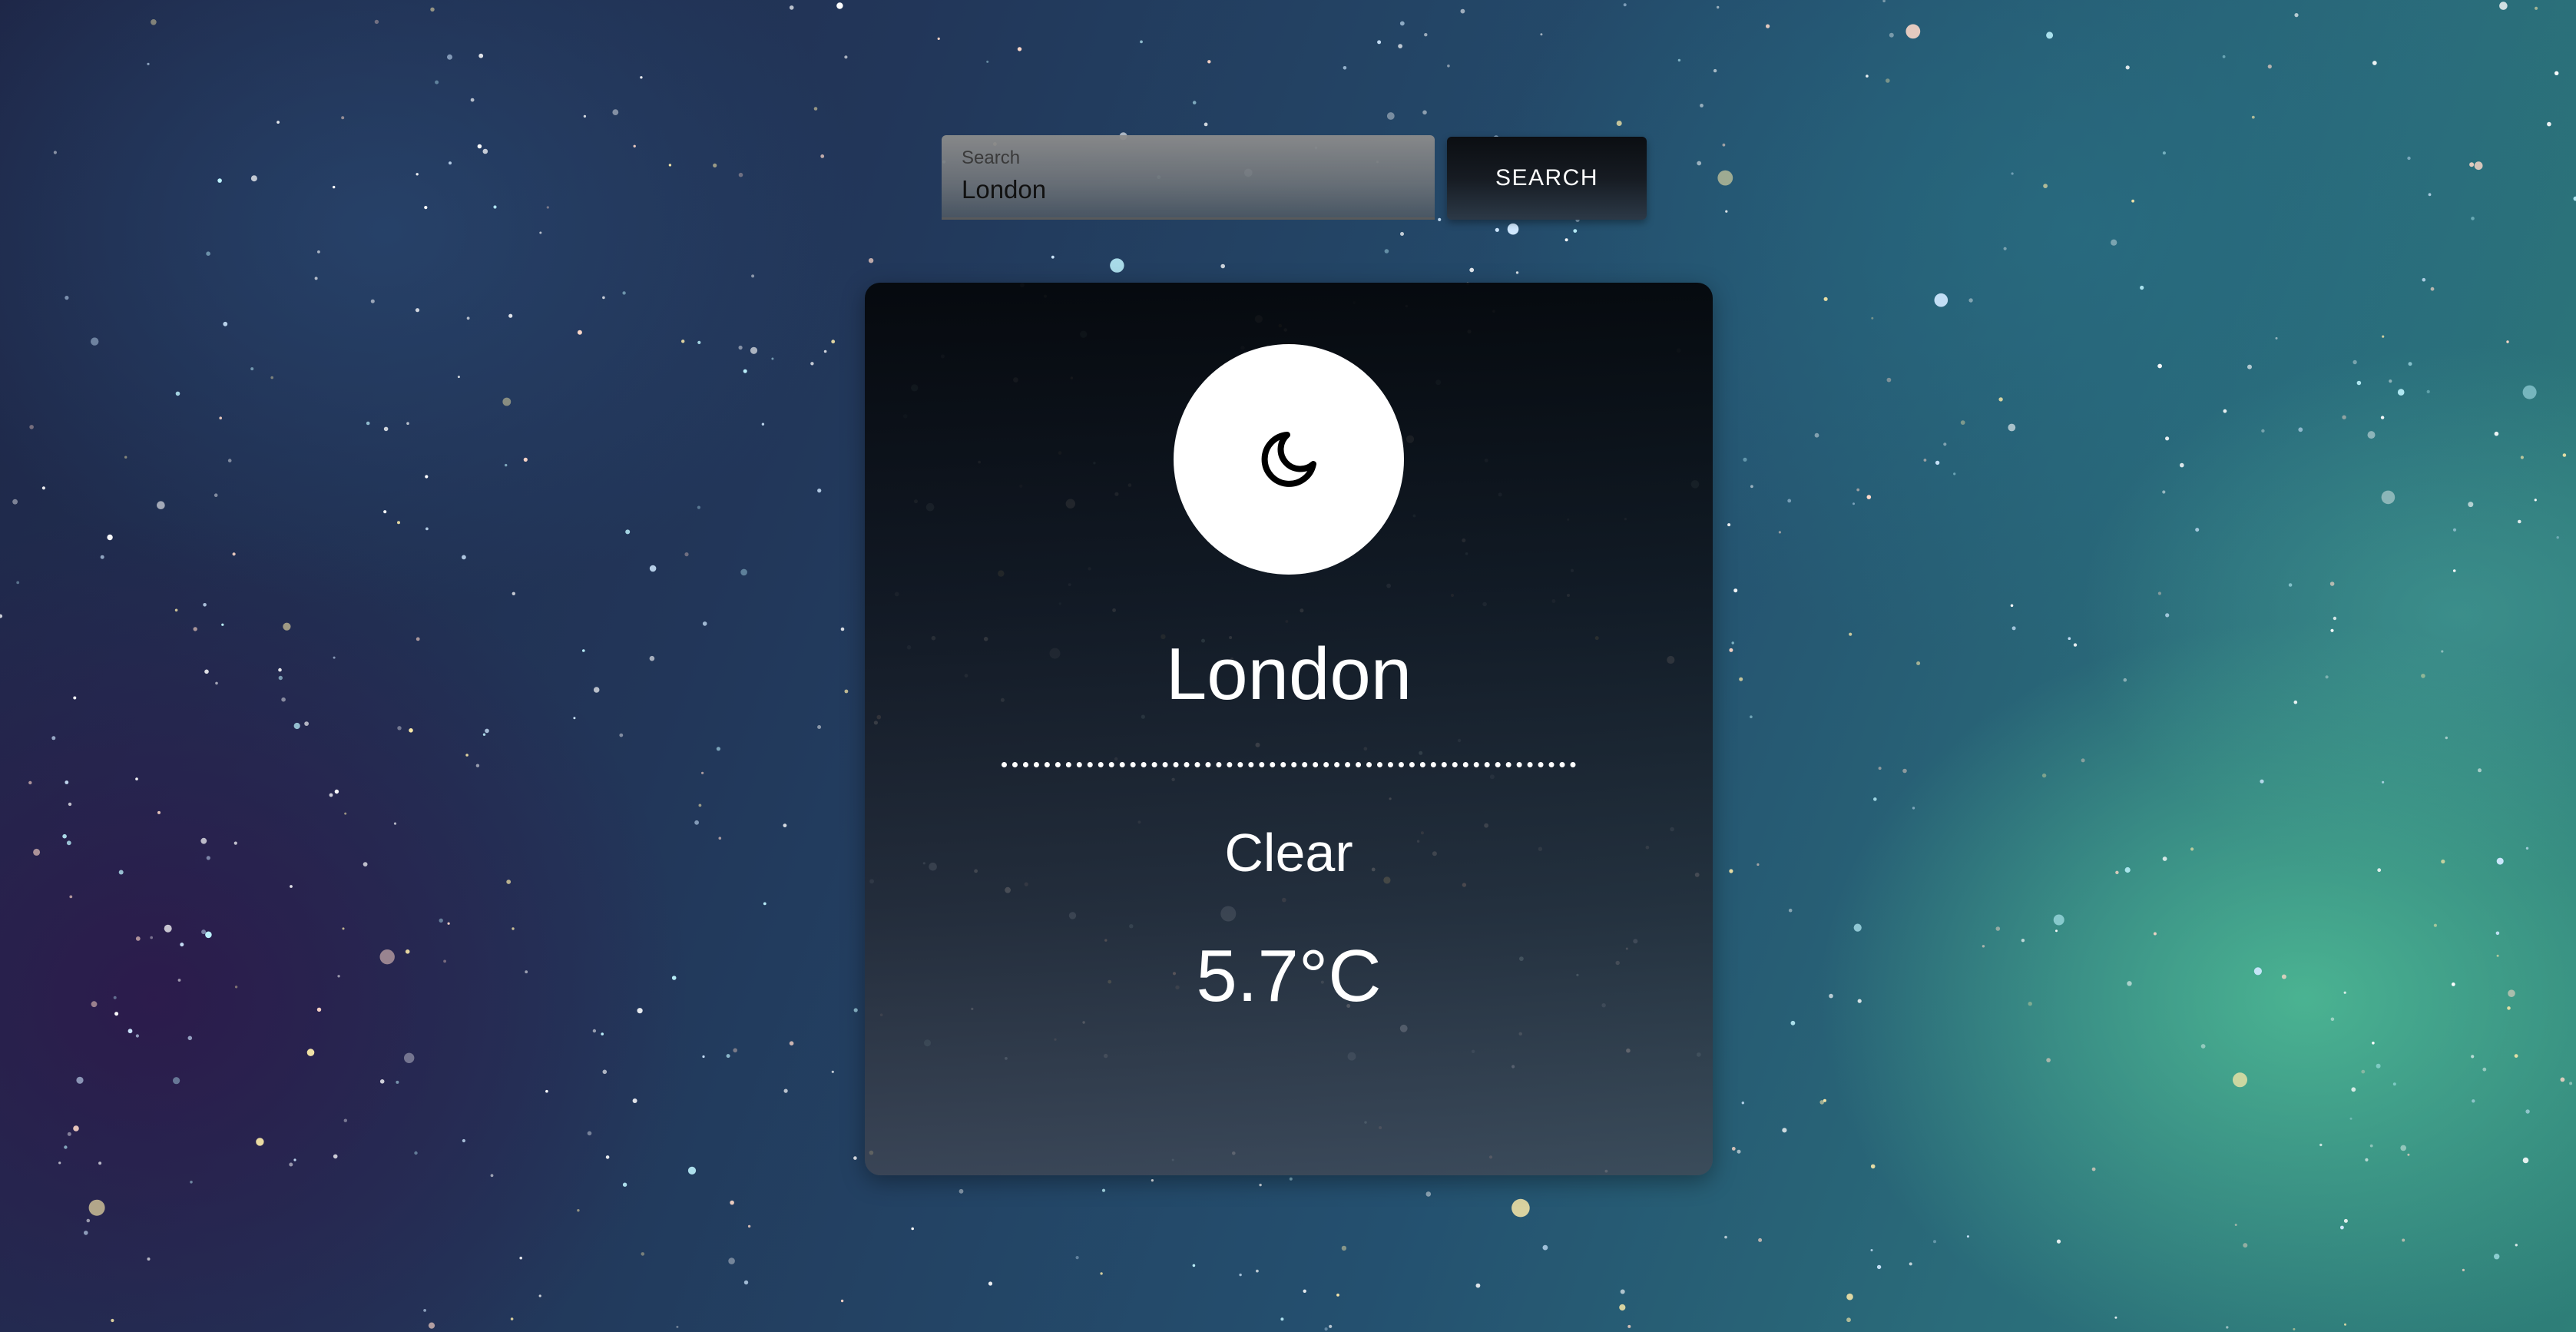 This screenshot has height=1332, width=2576. Describe the element at coordinates (1184, 189) in the screenshot. I see `search-input` at that location.